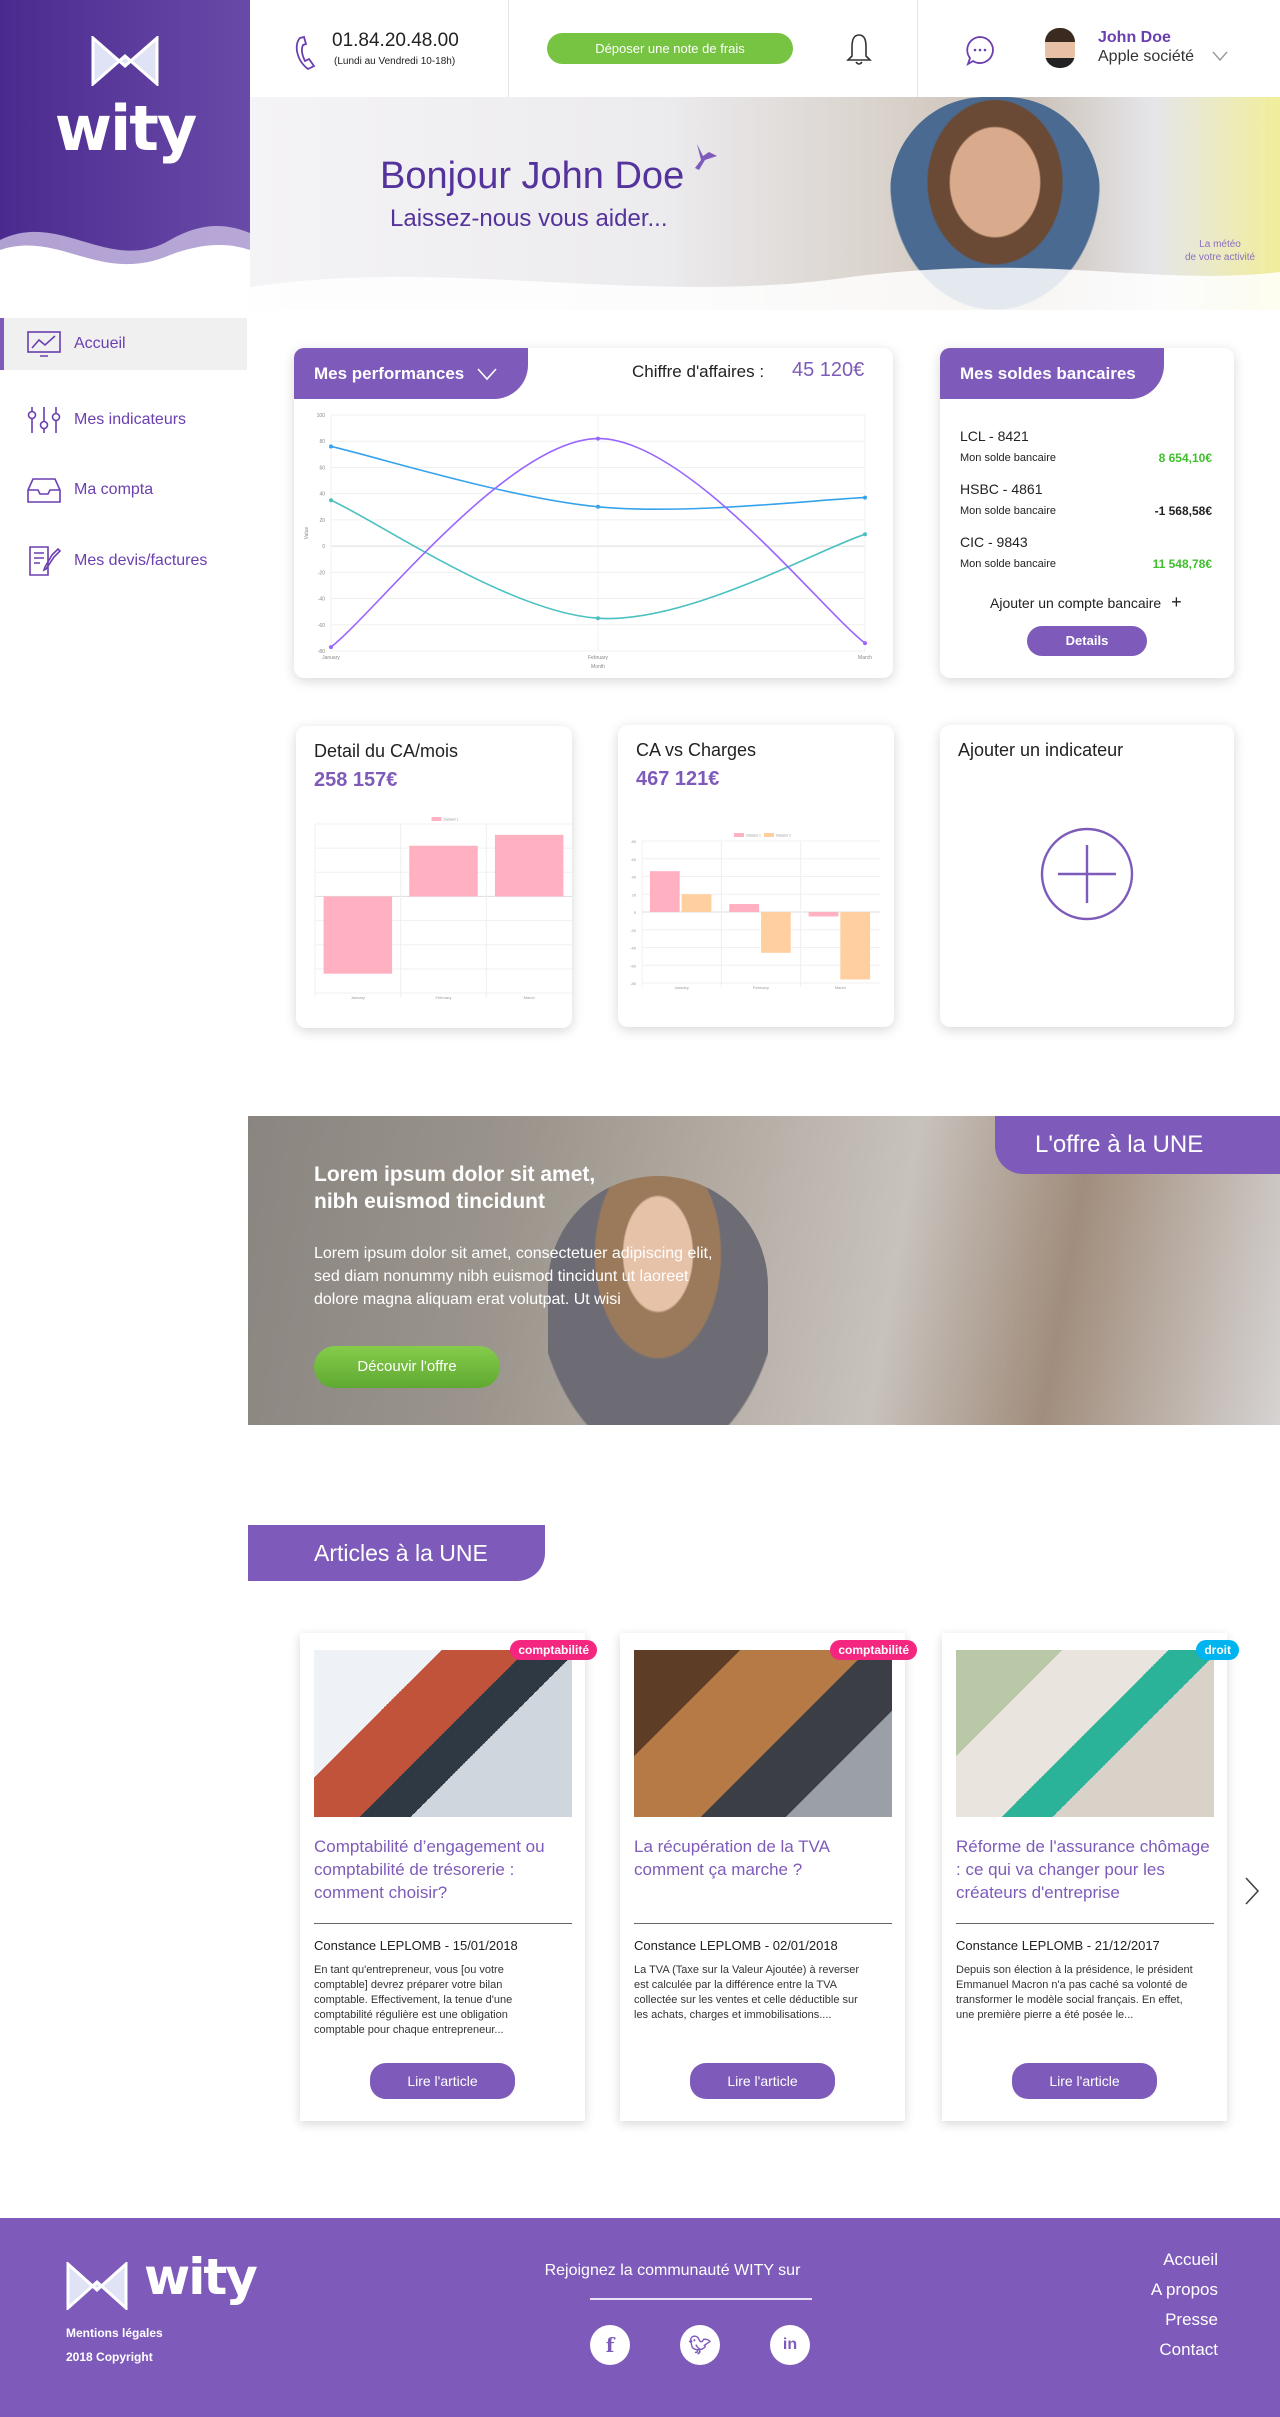  Describe the element at coordinates (1008, 564) in the screenshot. I see `bank-balance-label: Mon solde bancaire` at that location.